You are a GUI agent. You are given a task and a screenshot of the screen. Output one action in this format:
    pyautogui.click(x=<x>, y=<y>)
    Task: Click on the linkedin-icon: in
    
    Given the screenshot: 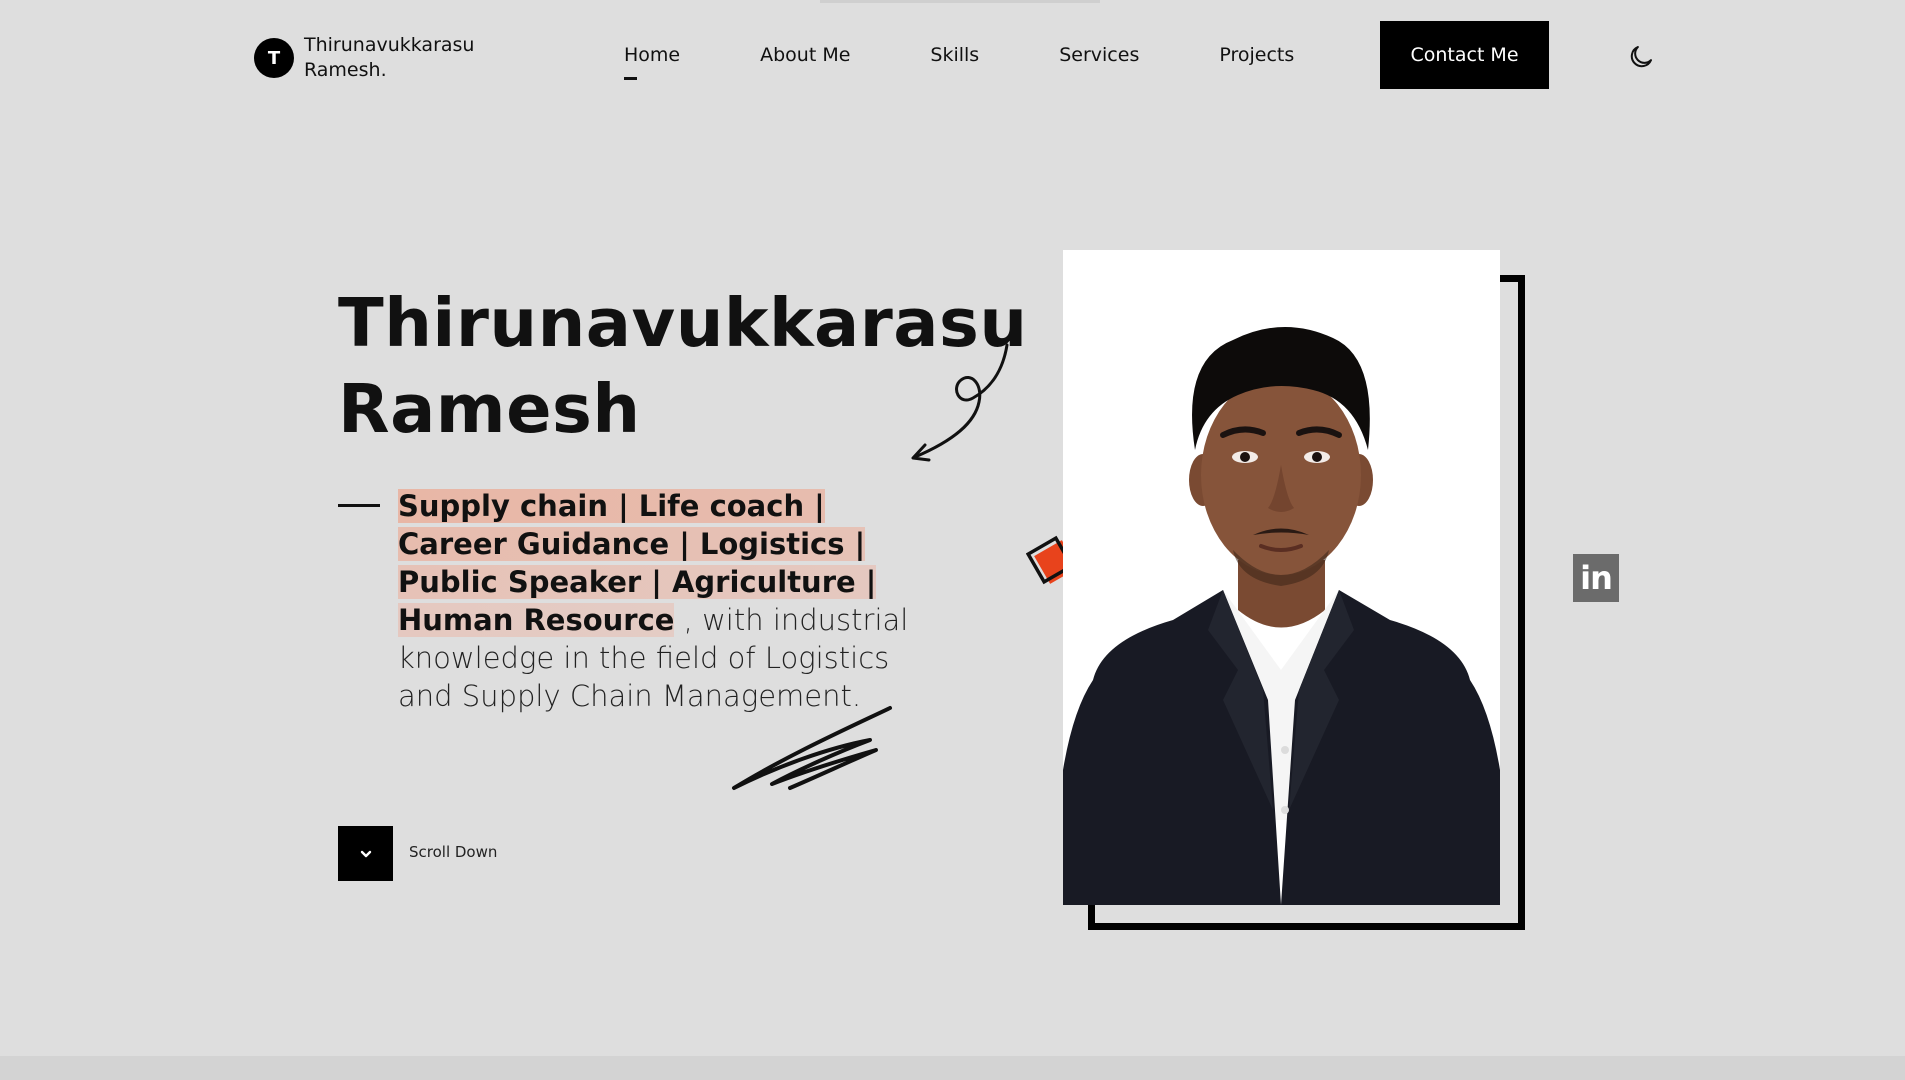 What is the action you would take?
    pyautogui.click(x=1596, y=578)
    